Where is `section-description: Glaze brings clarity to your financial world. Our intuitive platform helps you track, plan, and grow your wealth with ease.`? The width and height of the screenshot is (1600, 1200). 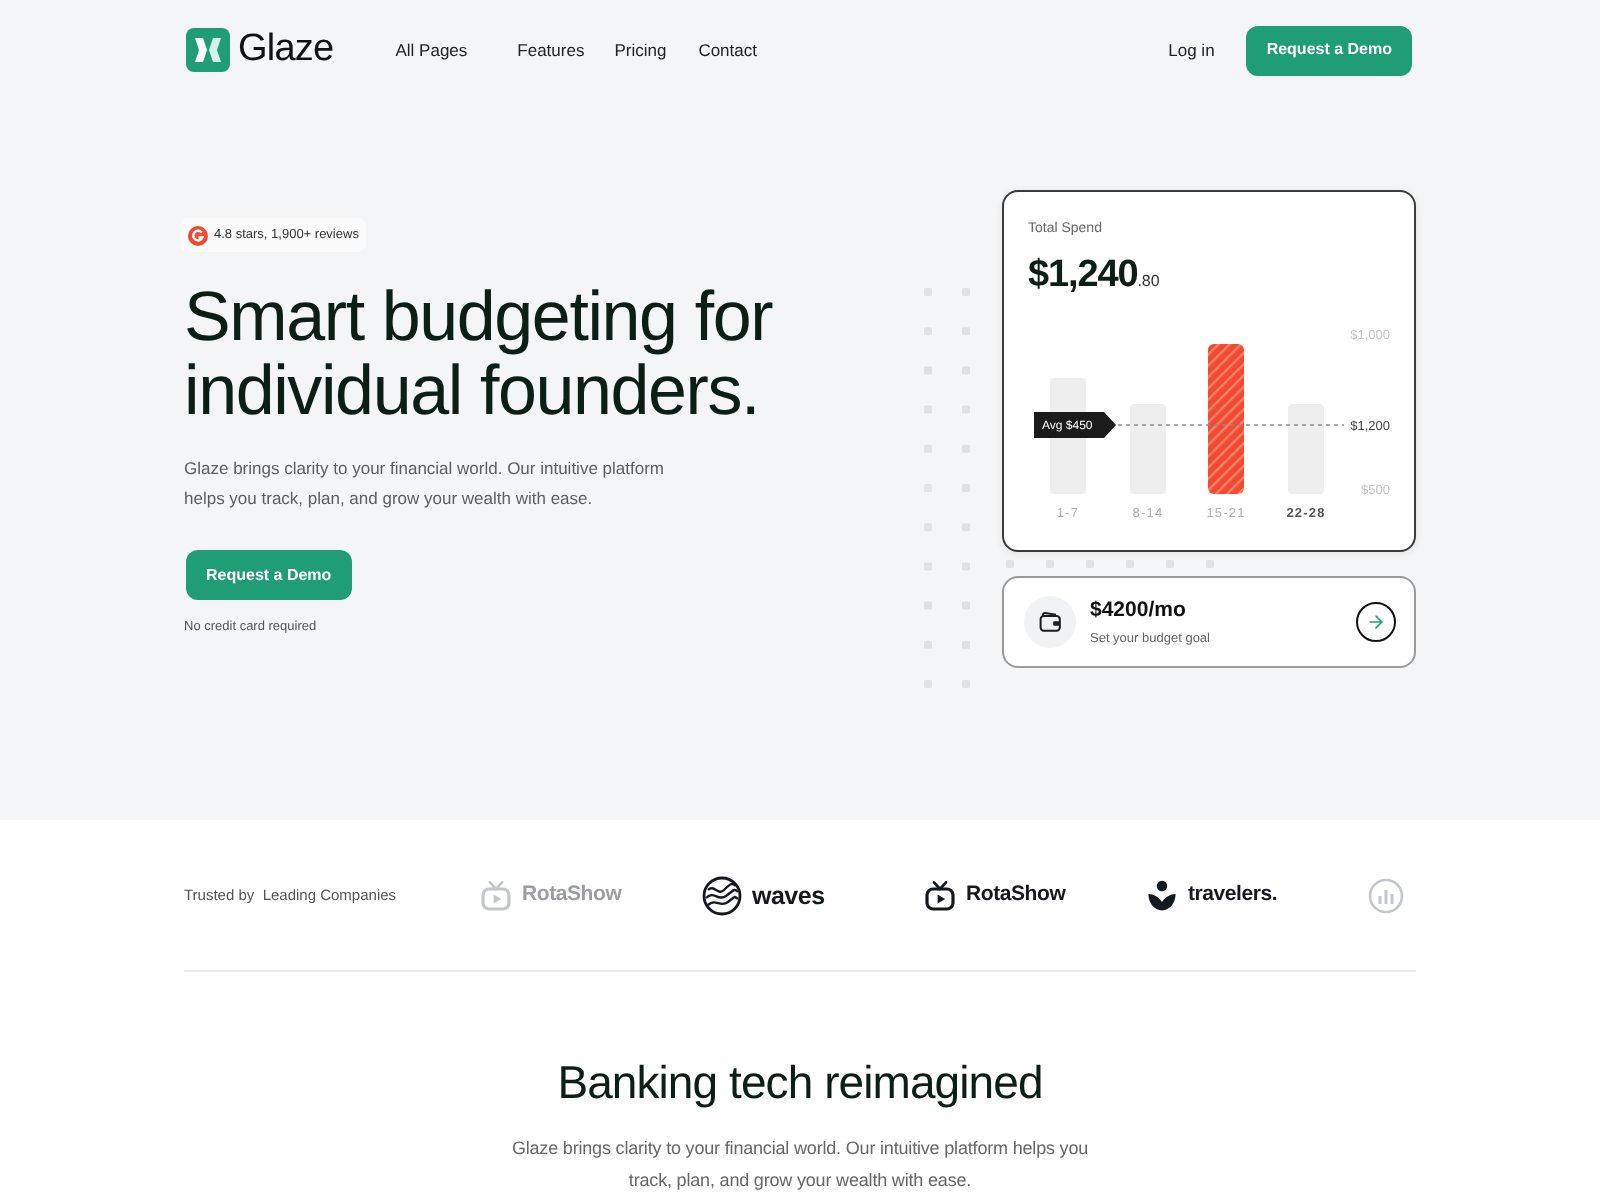
section-description: Glaze brings clarity to your financial world. Our intuitive platform helps you track, plan, and grow your wealth with ease. is located at coordinates (800, 1165).